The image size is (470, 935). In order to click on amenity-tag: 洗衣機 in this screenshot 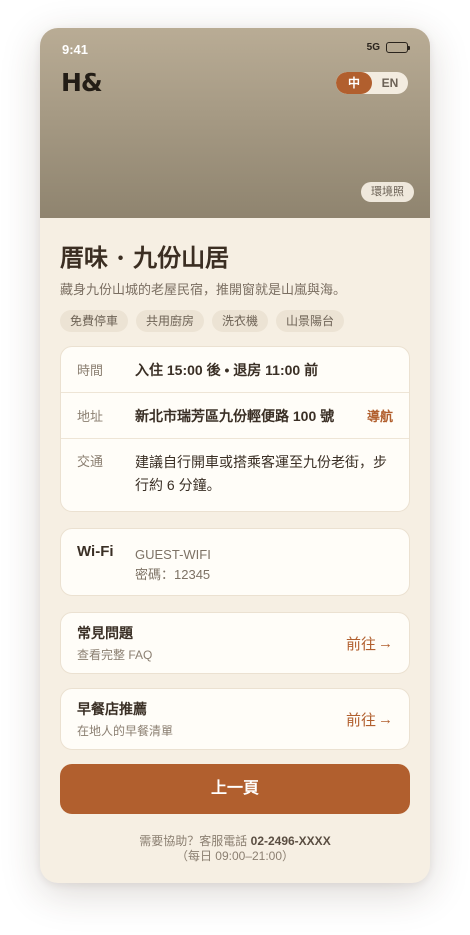, I will do `click(240, 321)`.